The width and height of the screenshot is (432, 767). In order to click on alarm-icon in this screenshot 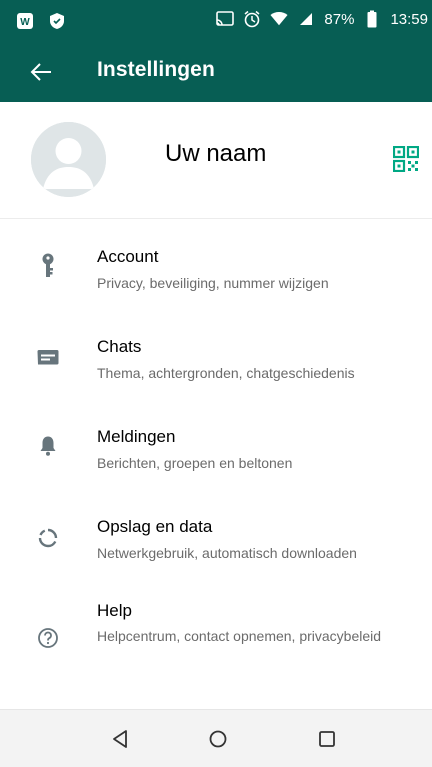, I will do `click(252, 19)`.